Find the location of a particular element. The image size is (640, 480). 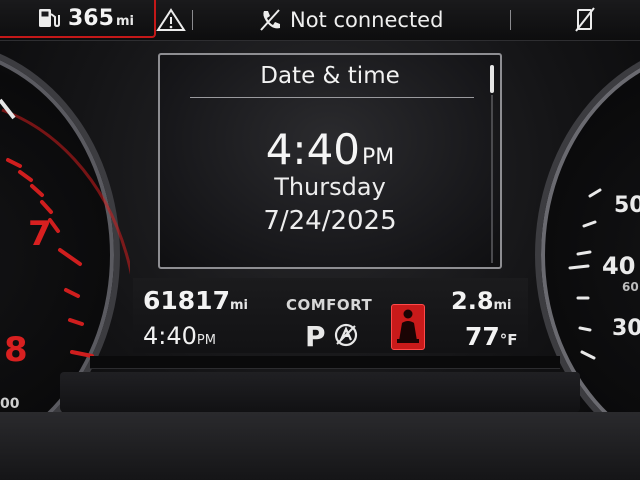

info-strip: 61817mi 4:40PM COMFORT P 2.8mi 77°F is located at coordinates (330, 315).